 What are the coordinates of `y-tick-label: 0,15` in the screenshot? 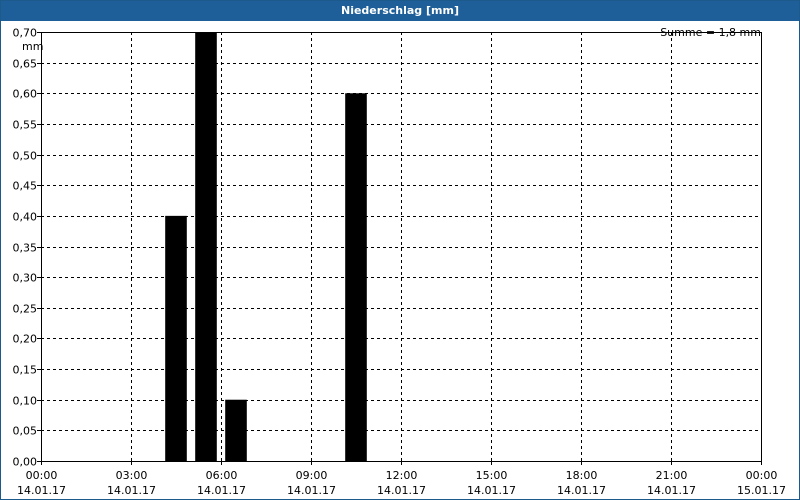 It's located at (25, 370).